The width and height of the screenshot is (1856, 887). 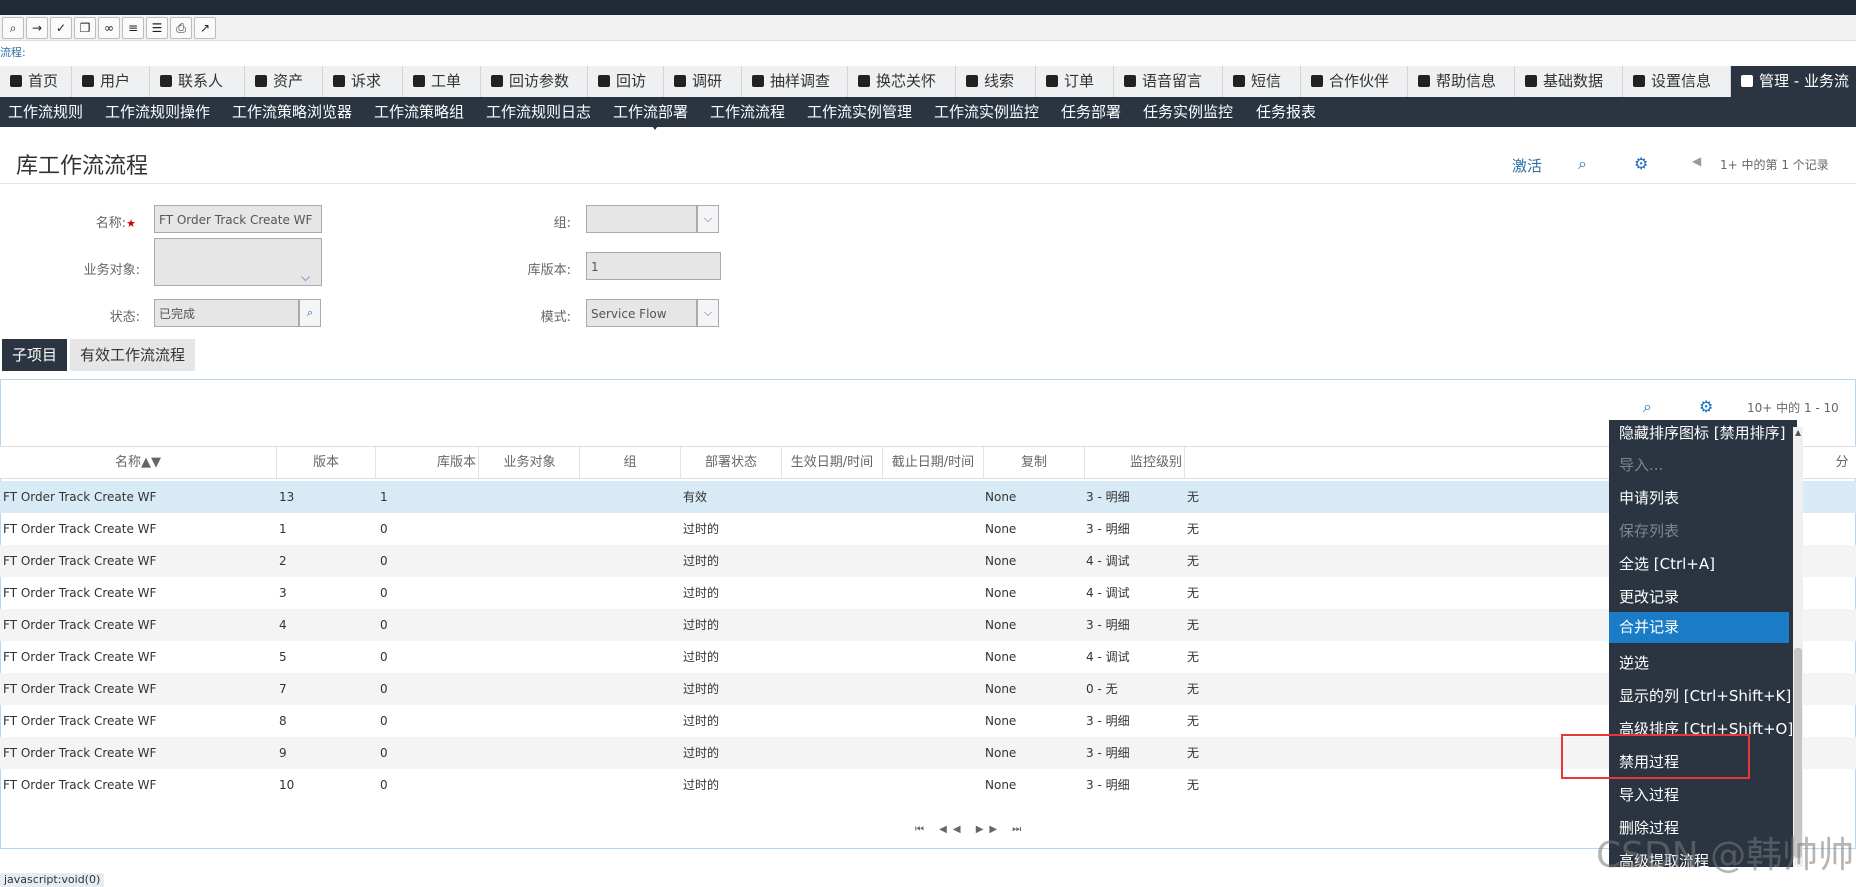 I want to click on tab-help: 帮助信息, so click(x=1461, y=81).